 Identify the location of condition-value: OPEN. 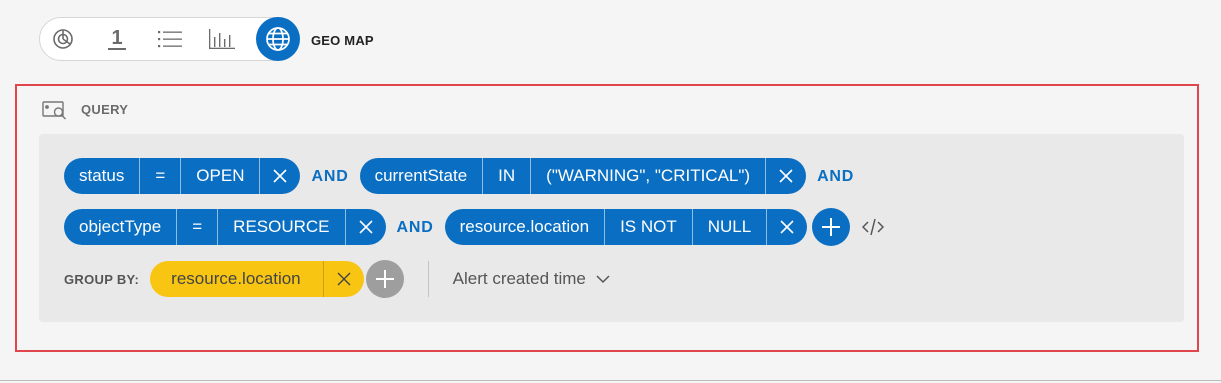
(219, 176).